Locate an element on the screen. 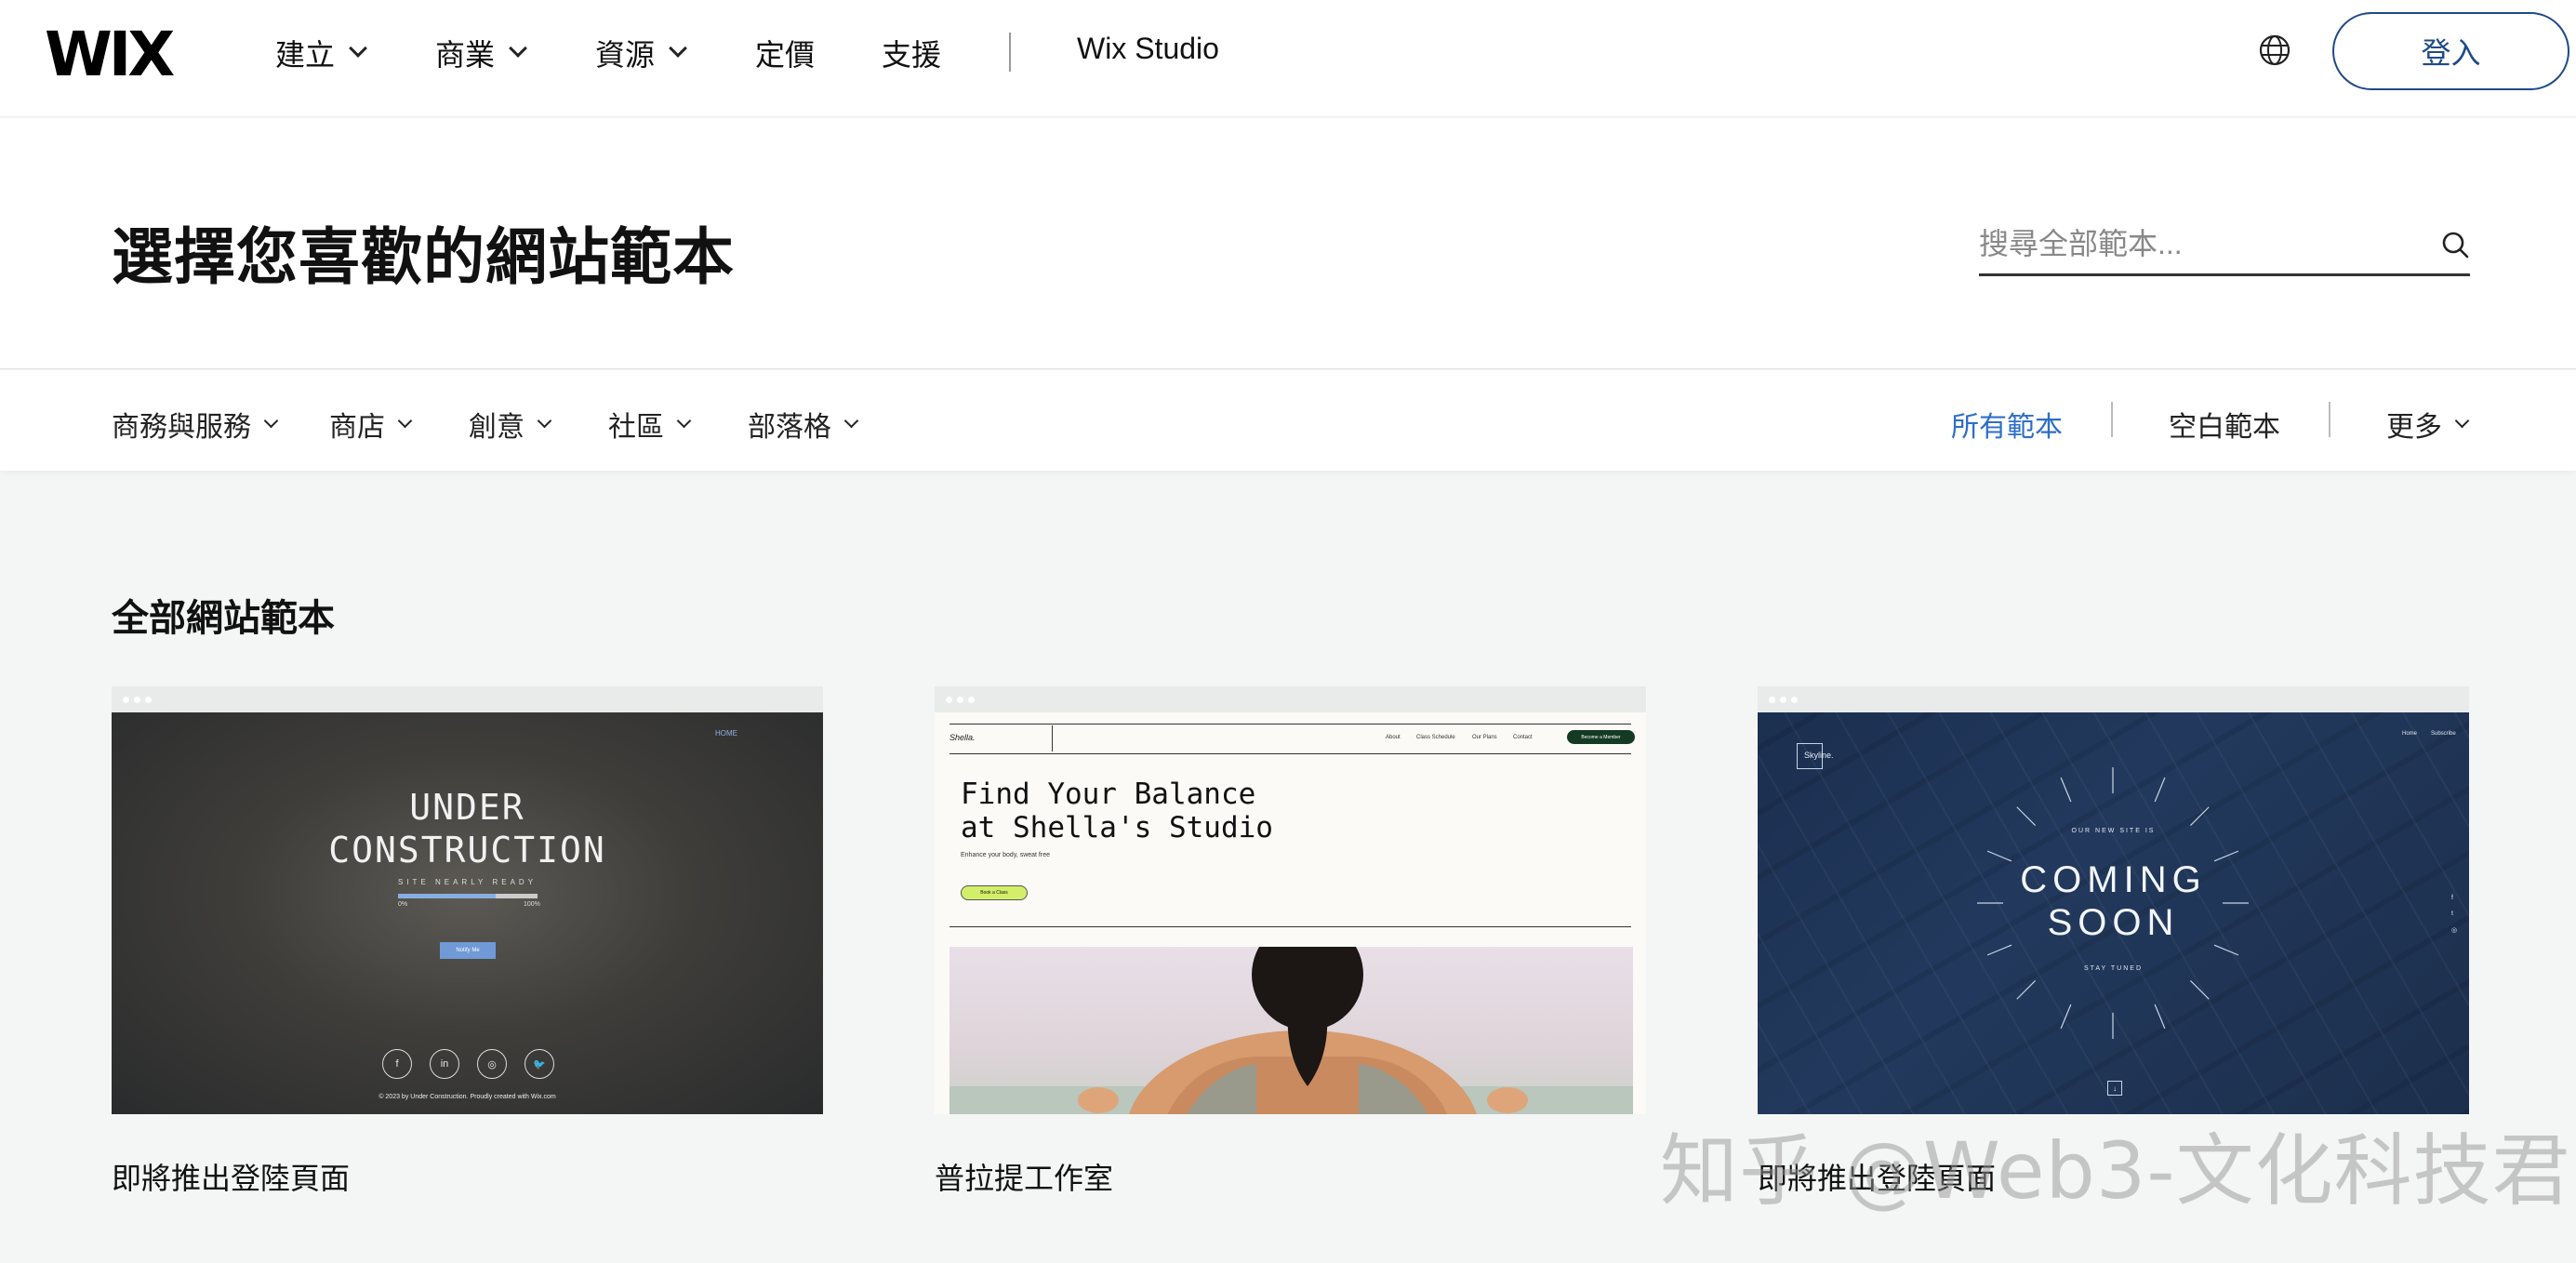 The width and height of the screenshot is (2576, 1263). category-more: 更多 is located at coordinates (2428, 425).